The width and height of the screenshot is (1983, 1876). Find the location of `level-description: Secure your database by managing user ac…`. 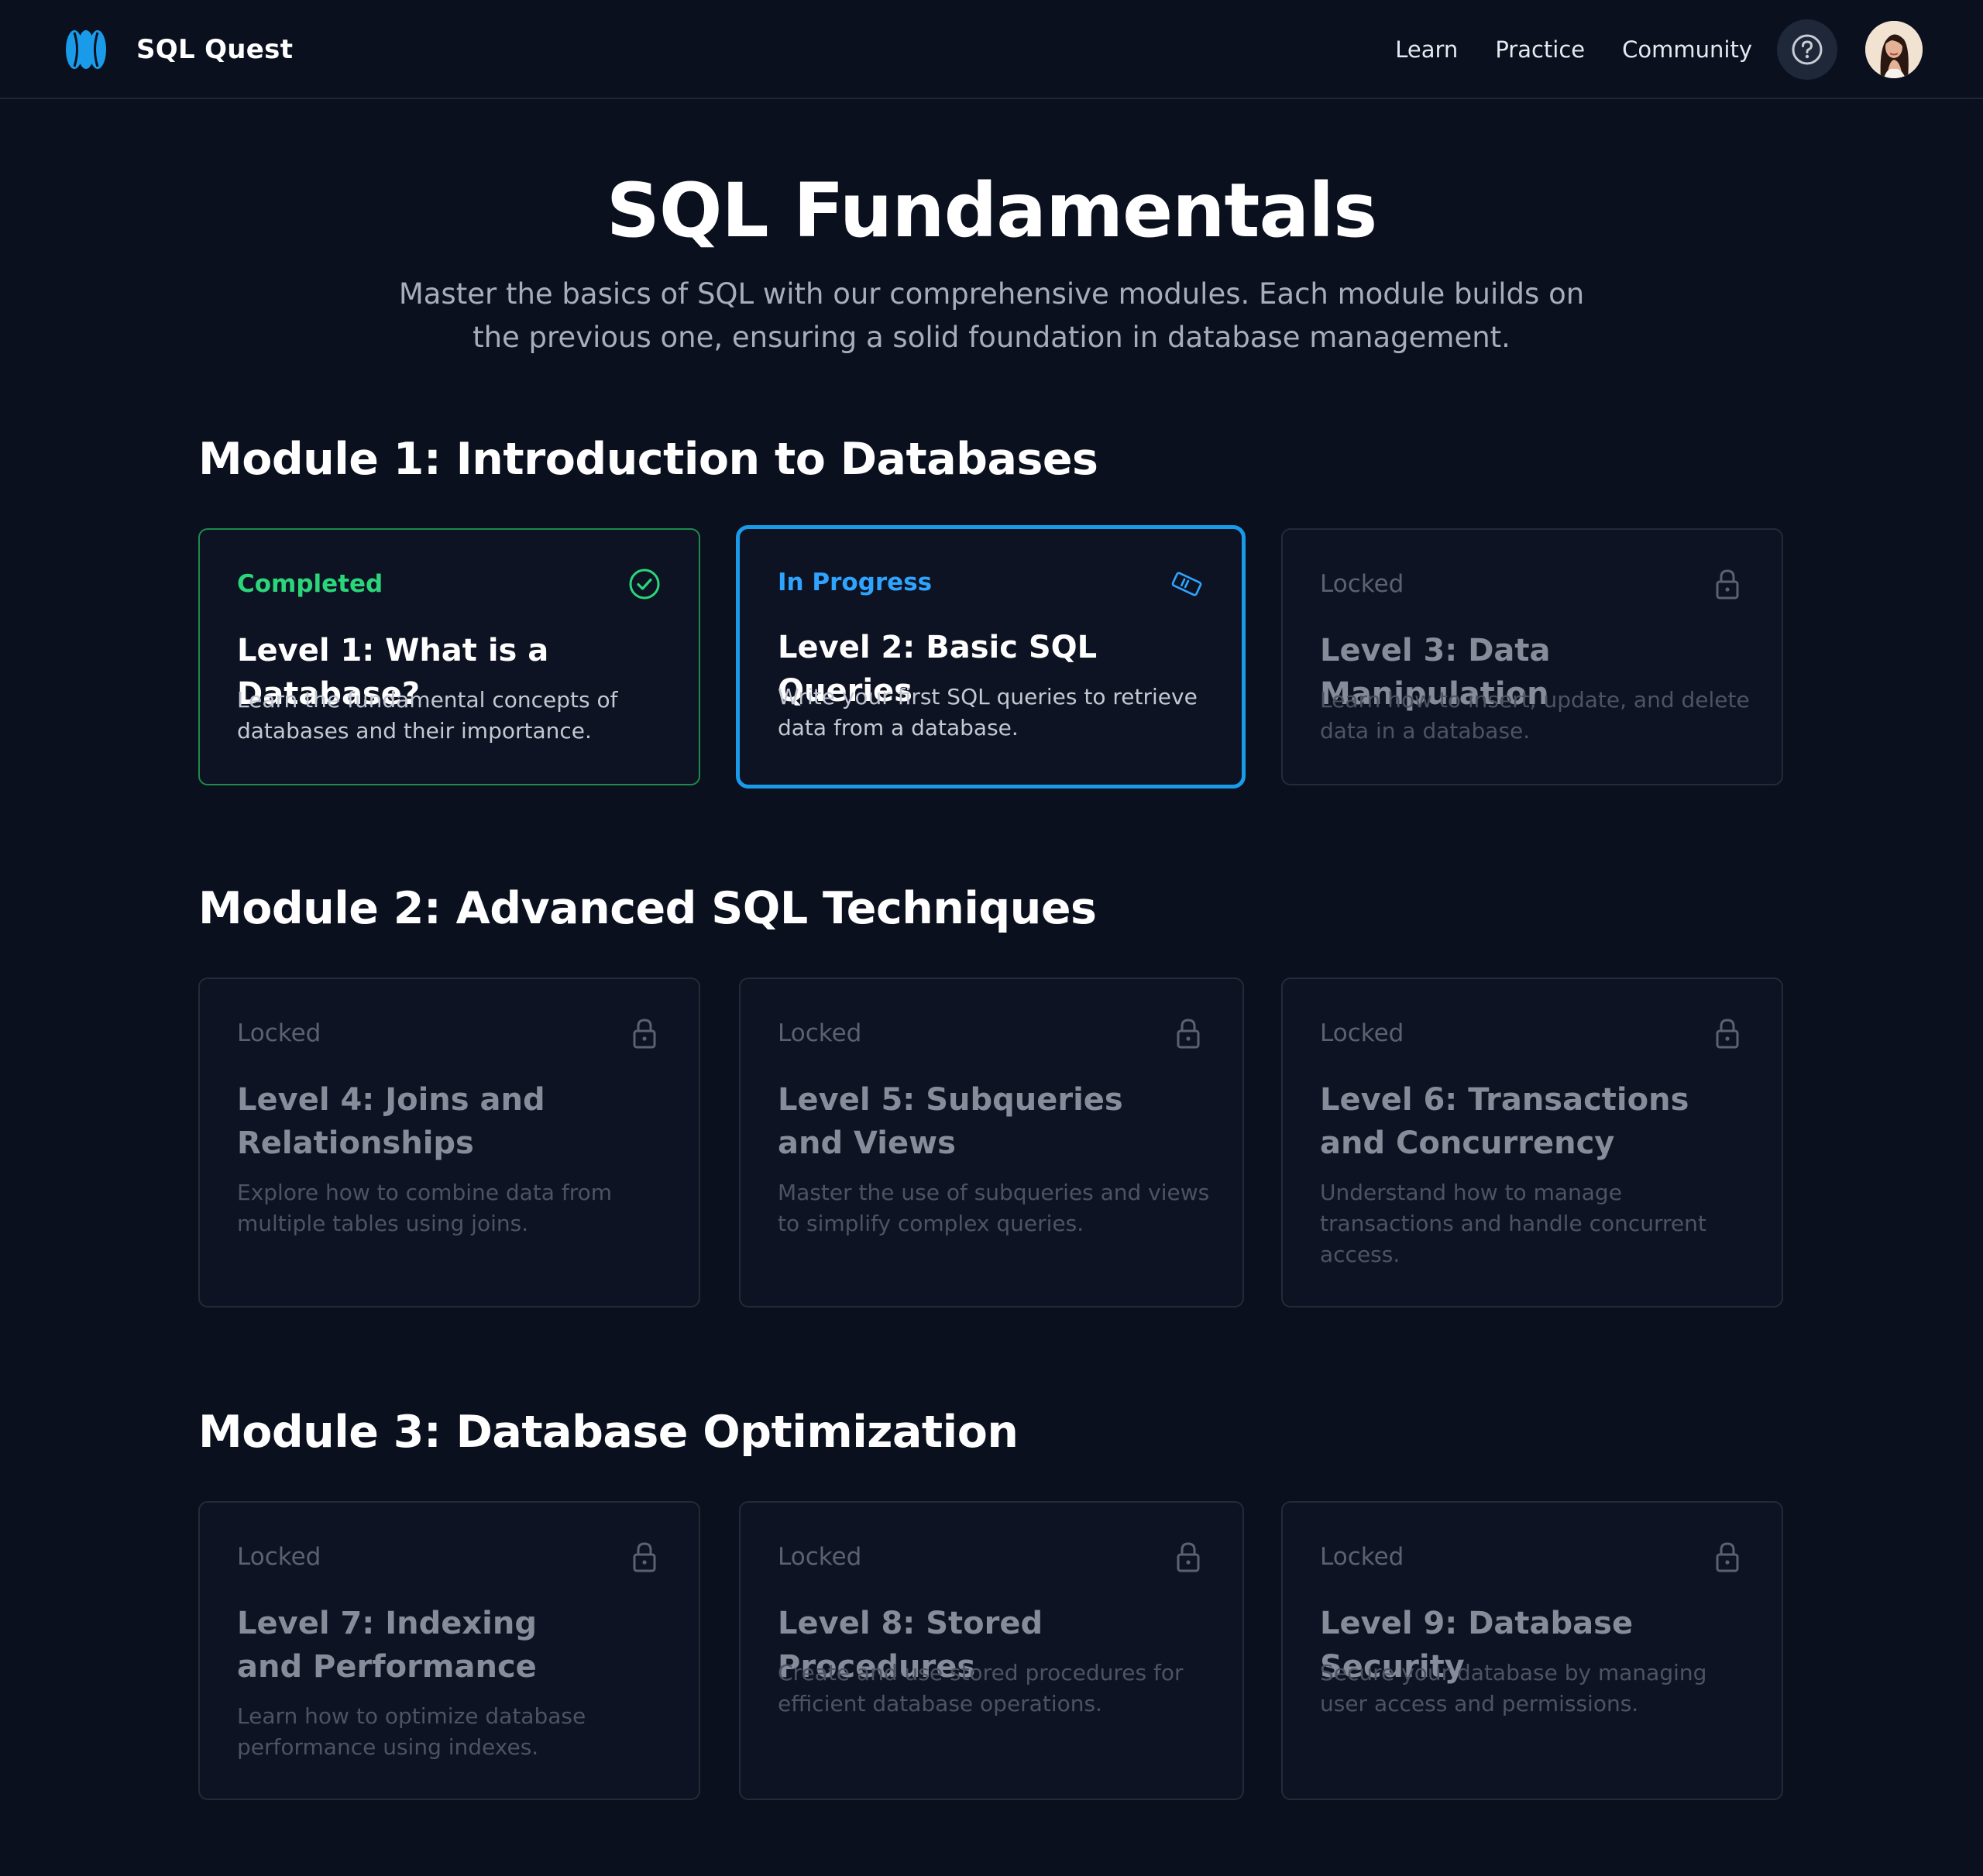

level-description: Secure your database by managing user ac… is located at coordinates (1513, 1688).